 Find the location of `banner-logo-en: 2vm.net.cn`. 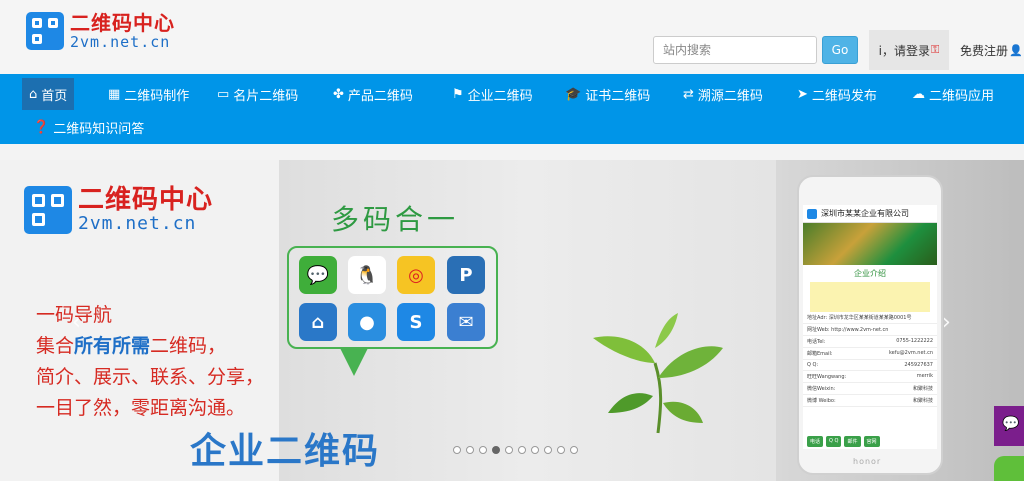

banner-logo-en: 2vm.net.cn is located at coordinates (137, 223).